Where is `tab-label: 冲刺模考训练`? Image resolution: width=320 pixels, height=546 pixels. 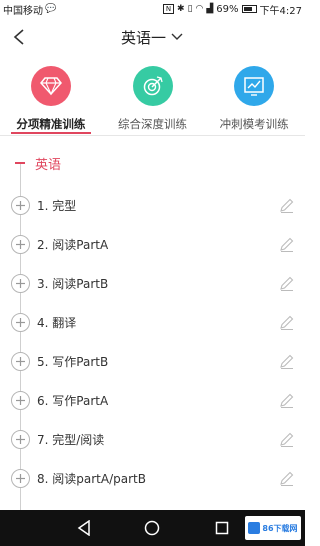 tab-label: 冲刺模考训练 is located at coordinates (254, 124).